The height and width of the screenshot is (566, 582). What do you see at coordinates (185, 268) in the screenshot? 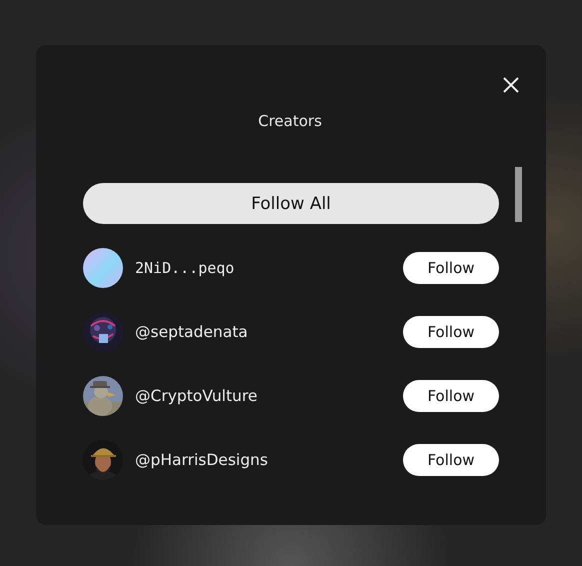
I see `creator-name: 2NiD...peqo` at bounding box center [185, 268].